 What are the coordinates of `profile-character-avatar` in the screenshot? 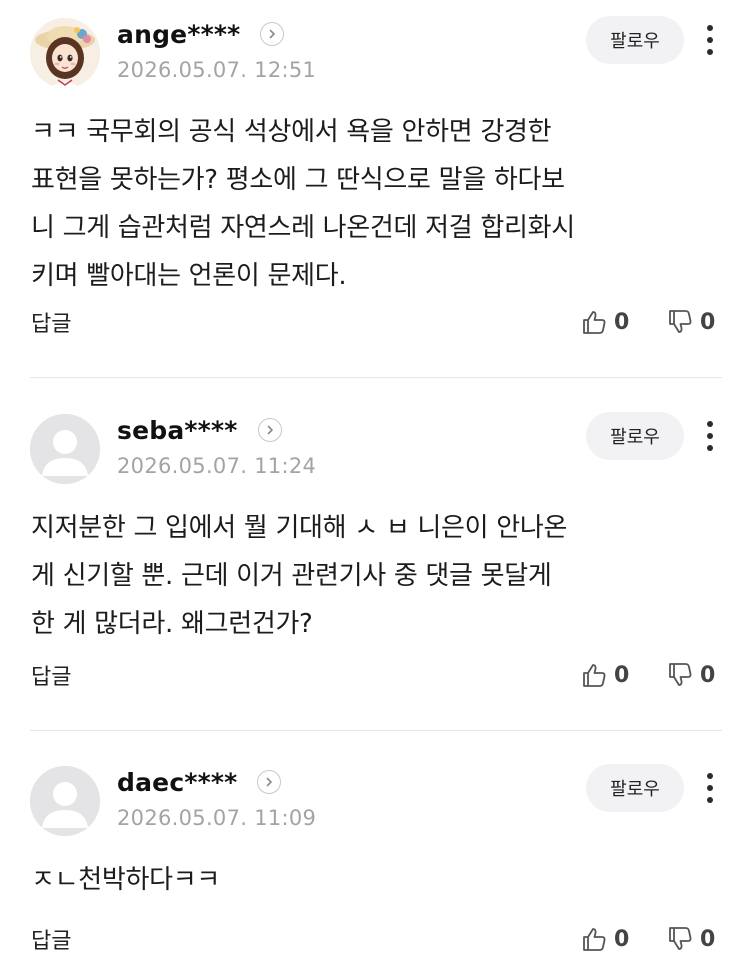 It's located at (65, 53).